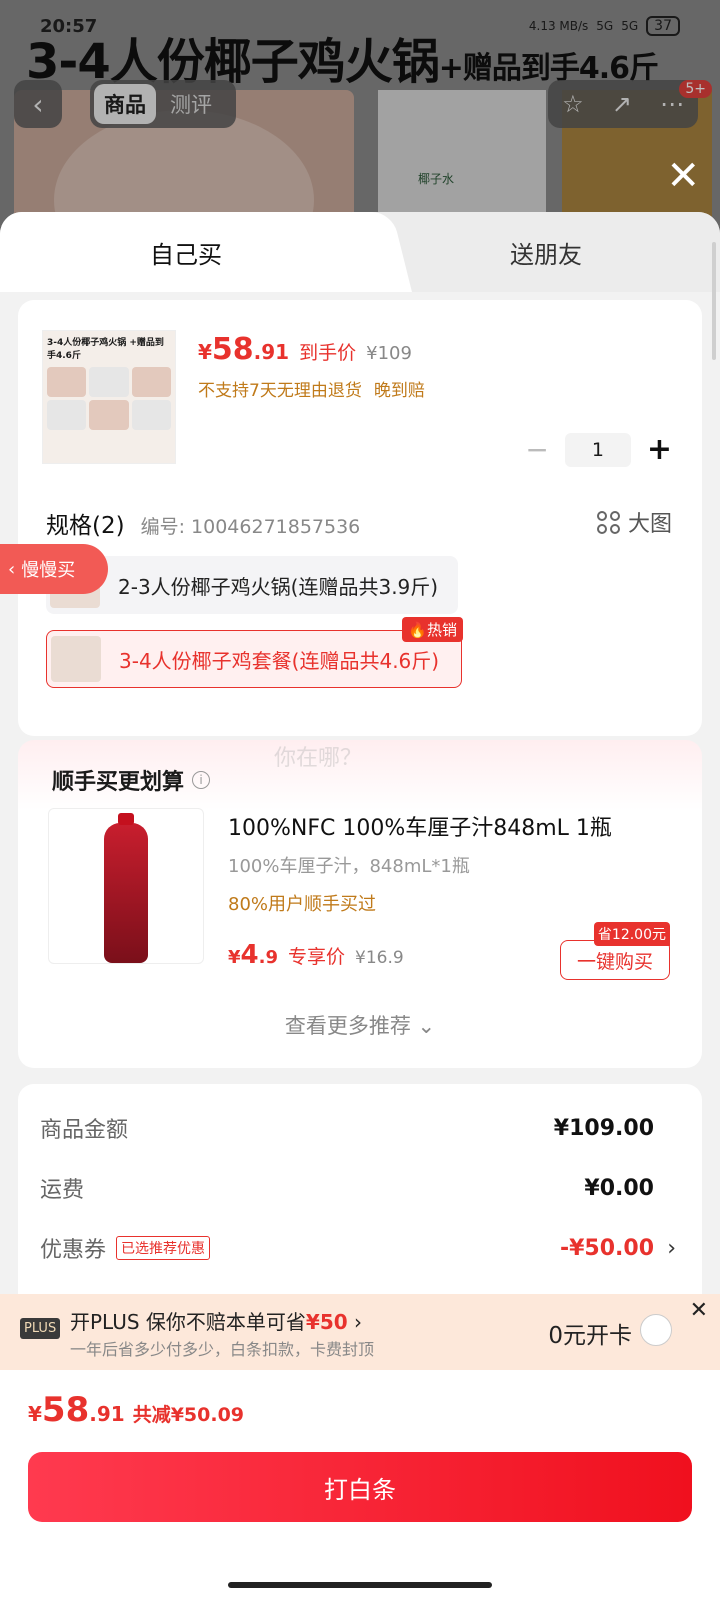 The height and width of the screenshot is (1600, 720). I want to click on final-price: ¥58.91, so click(244, 349).